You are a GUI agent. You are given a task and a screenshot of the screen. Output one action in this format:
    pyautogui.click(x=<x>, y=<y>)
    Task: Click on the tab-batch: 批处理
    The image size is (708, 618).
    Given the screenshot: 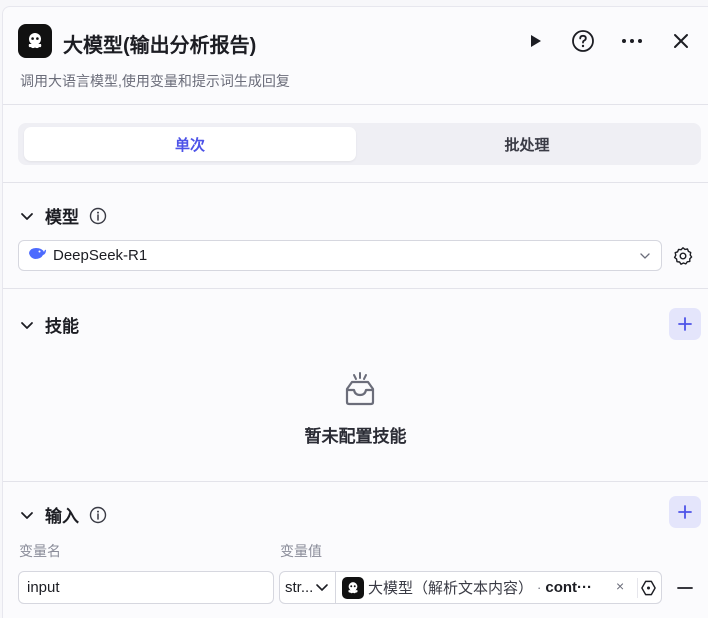 What is the action you would take?
    pyautogui.click(x=527, y=144)
    